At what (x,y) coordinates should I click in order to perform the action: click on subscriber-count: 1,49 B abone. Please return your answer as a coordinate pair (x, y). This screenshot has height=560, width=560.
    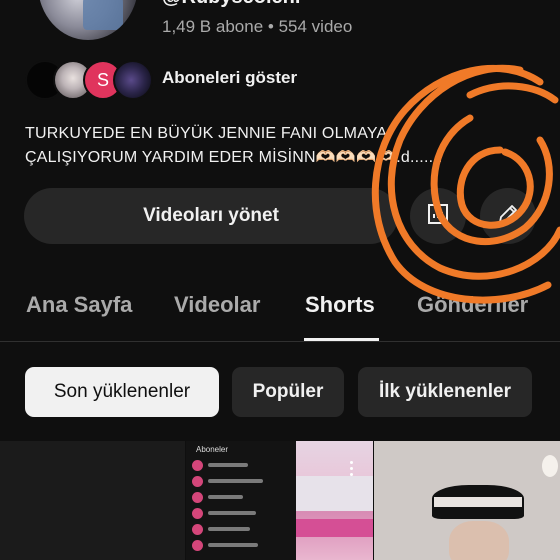
    Looking at the image, I should click on (213, 26).